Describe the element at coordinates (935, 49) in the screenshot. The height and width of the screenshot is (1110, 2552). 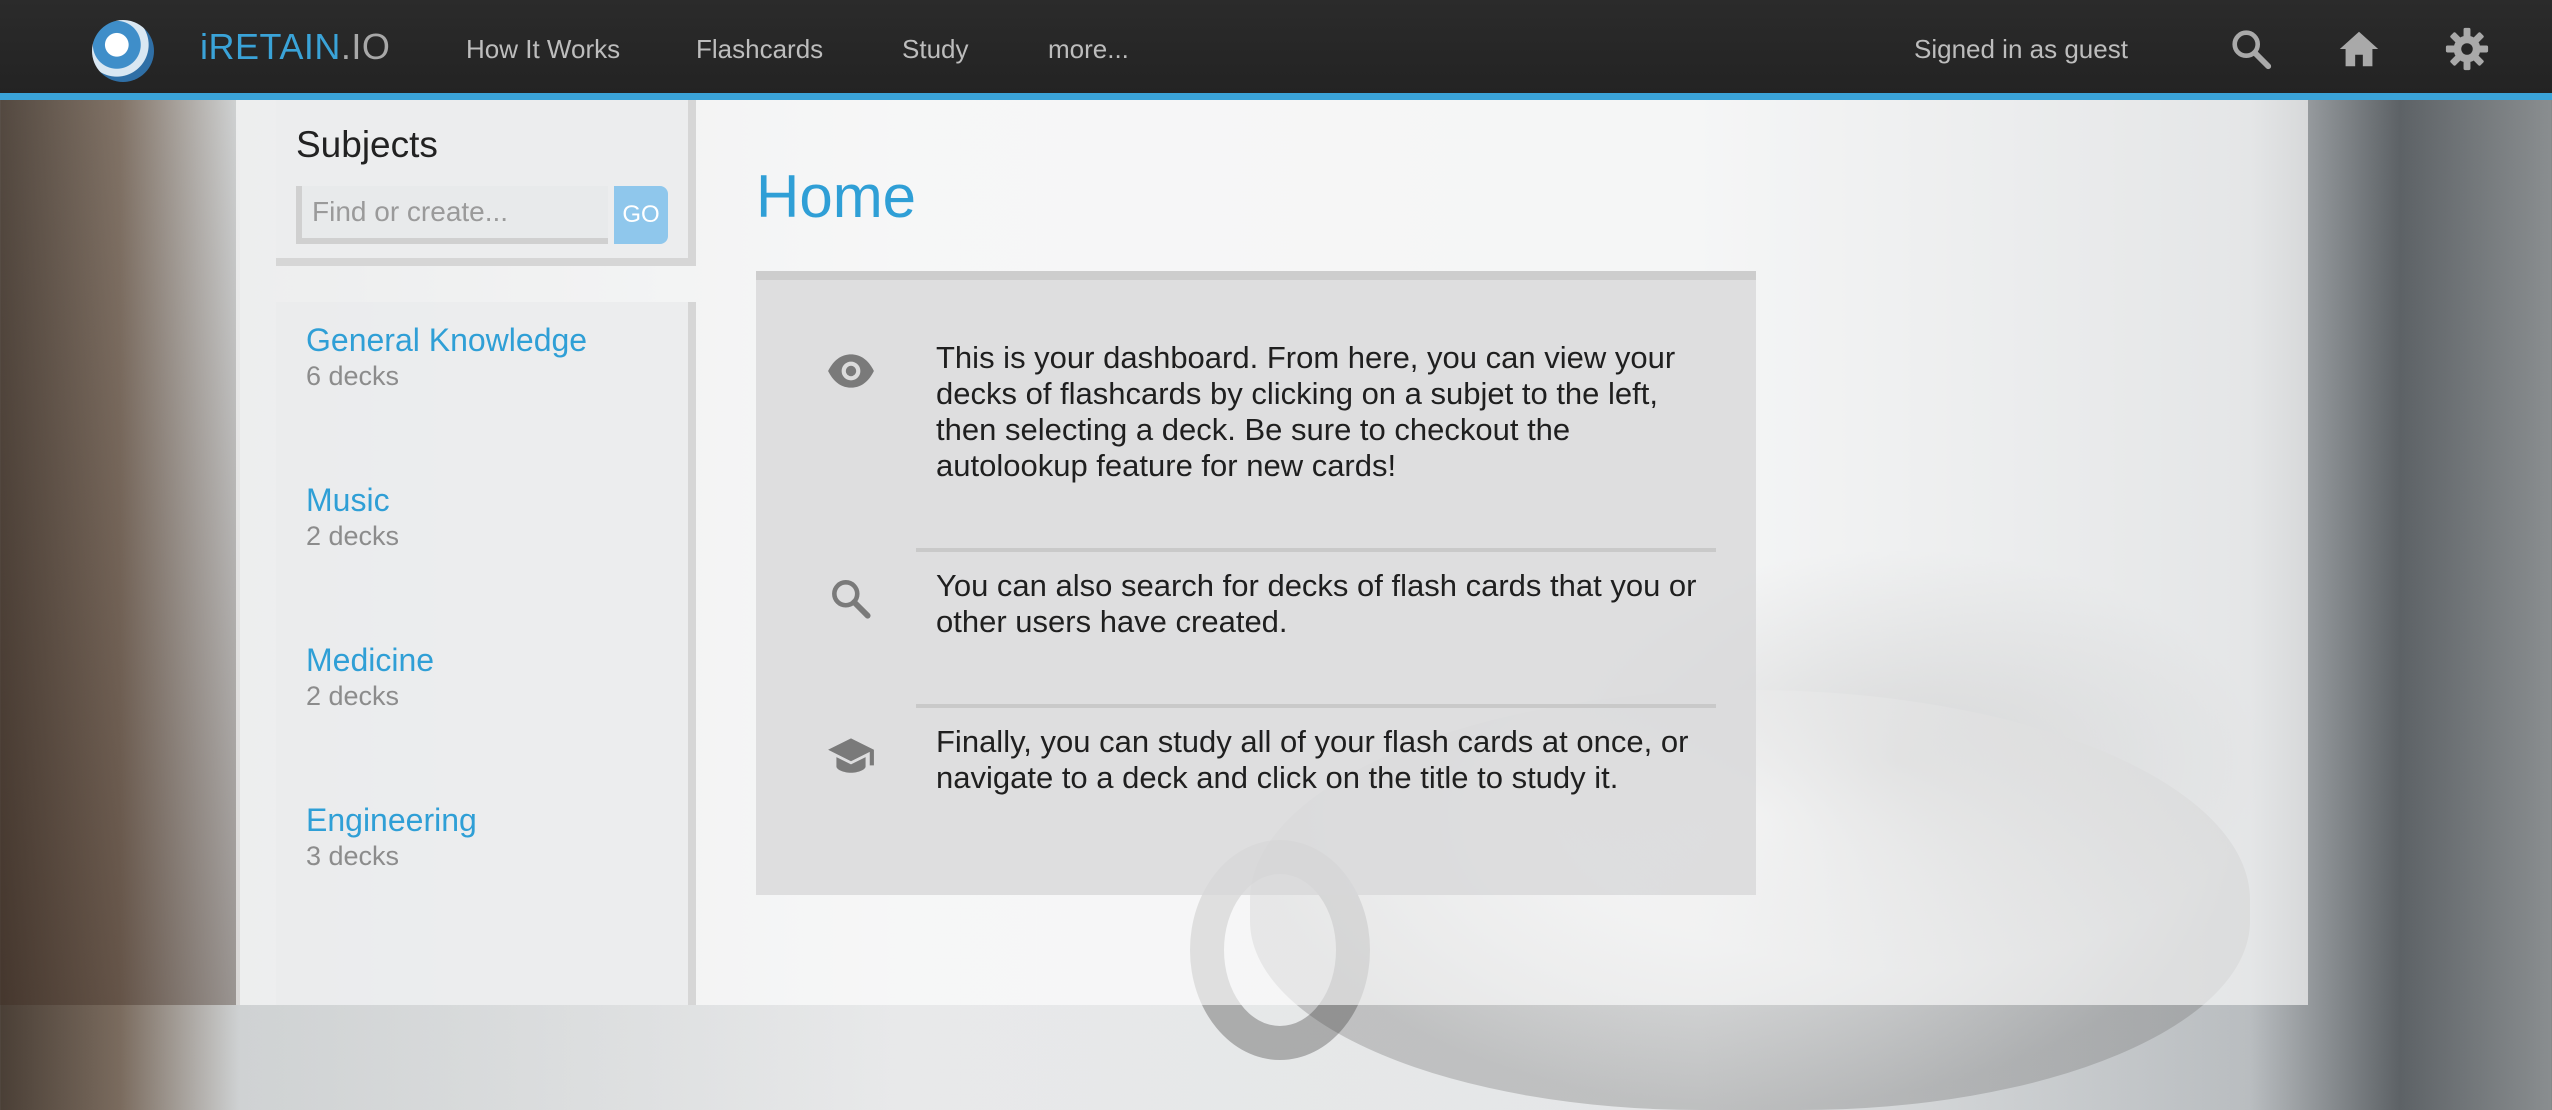
I see `nav-study: Study` at that location.